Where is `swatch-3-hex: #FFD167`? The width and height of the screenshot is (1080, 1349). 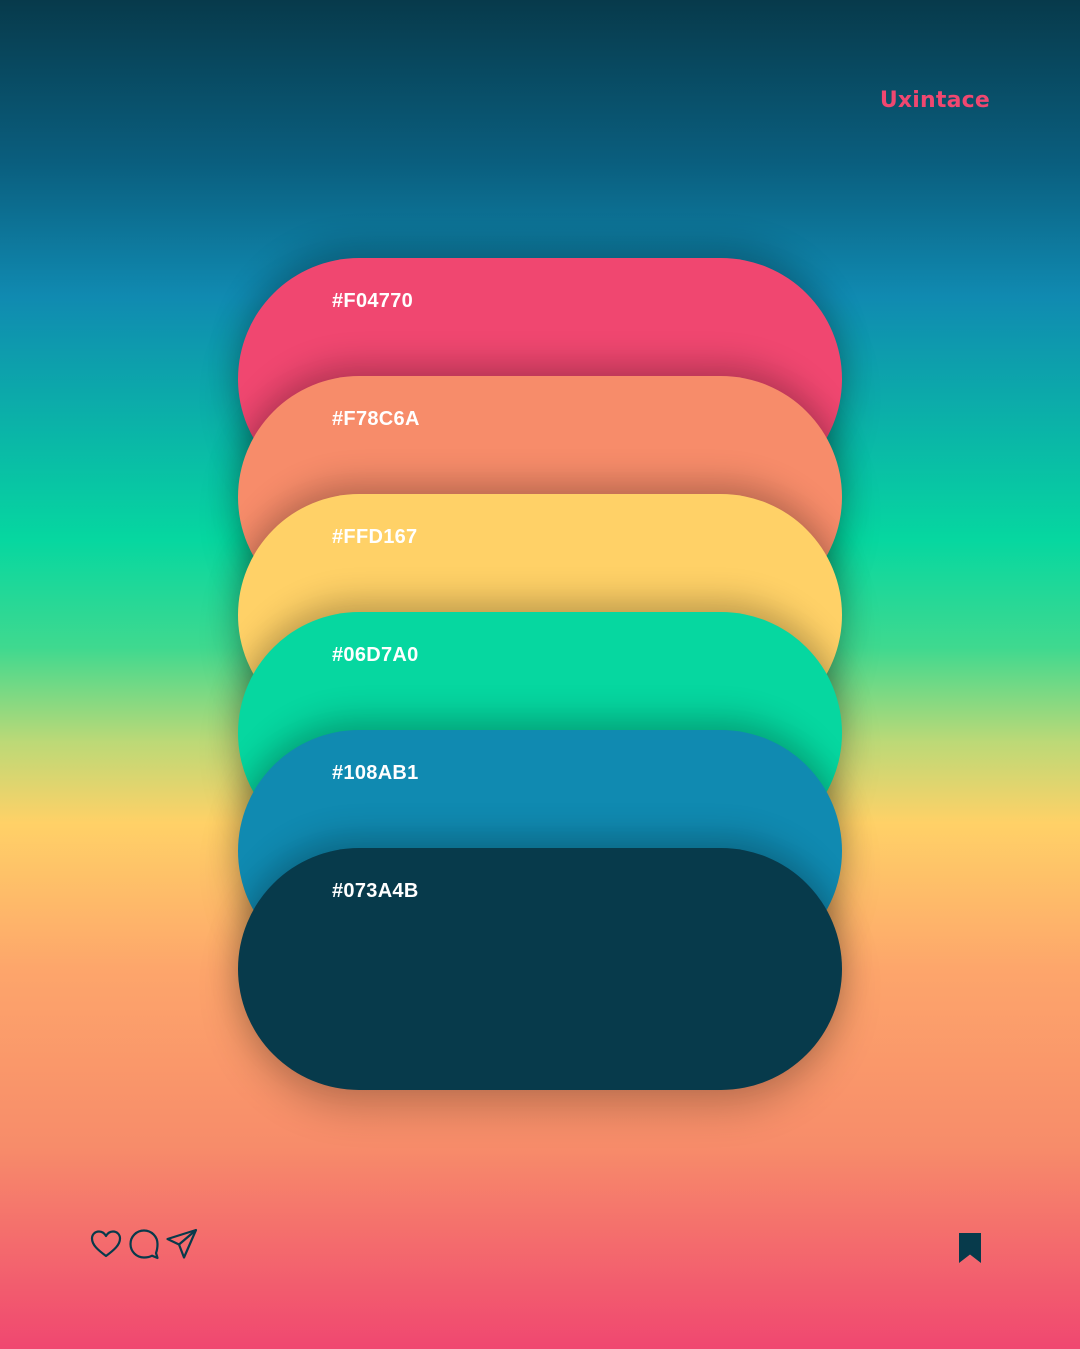 swatch-3-hex: #FFD167 is located at coordinates (375, 537).